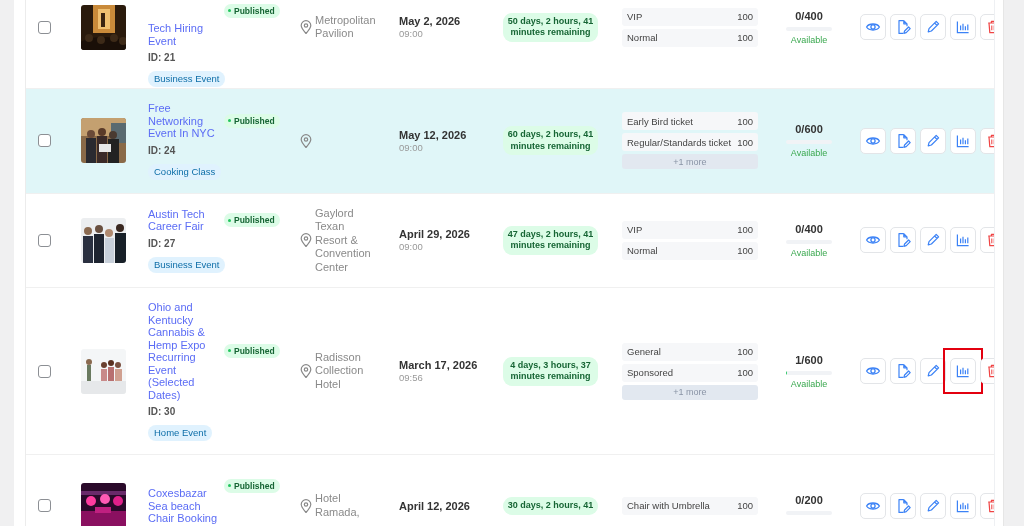 The width and height of the screenshot is (1024, 526). What do you see at coordinates (809, 359) in the screenshot?
I see `sold-count: 1/600` at bounding box center [809, 359].